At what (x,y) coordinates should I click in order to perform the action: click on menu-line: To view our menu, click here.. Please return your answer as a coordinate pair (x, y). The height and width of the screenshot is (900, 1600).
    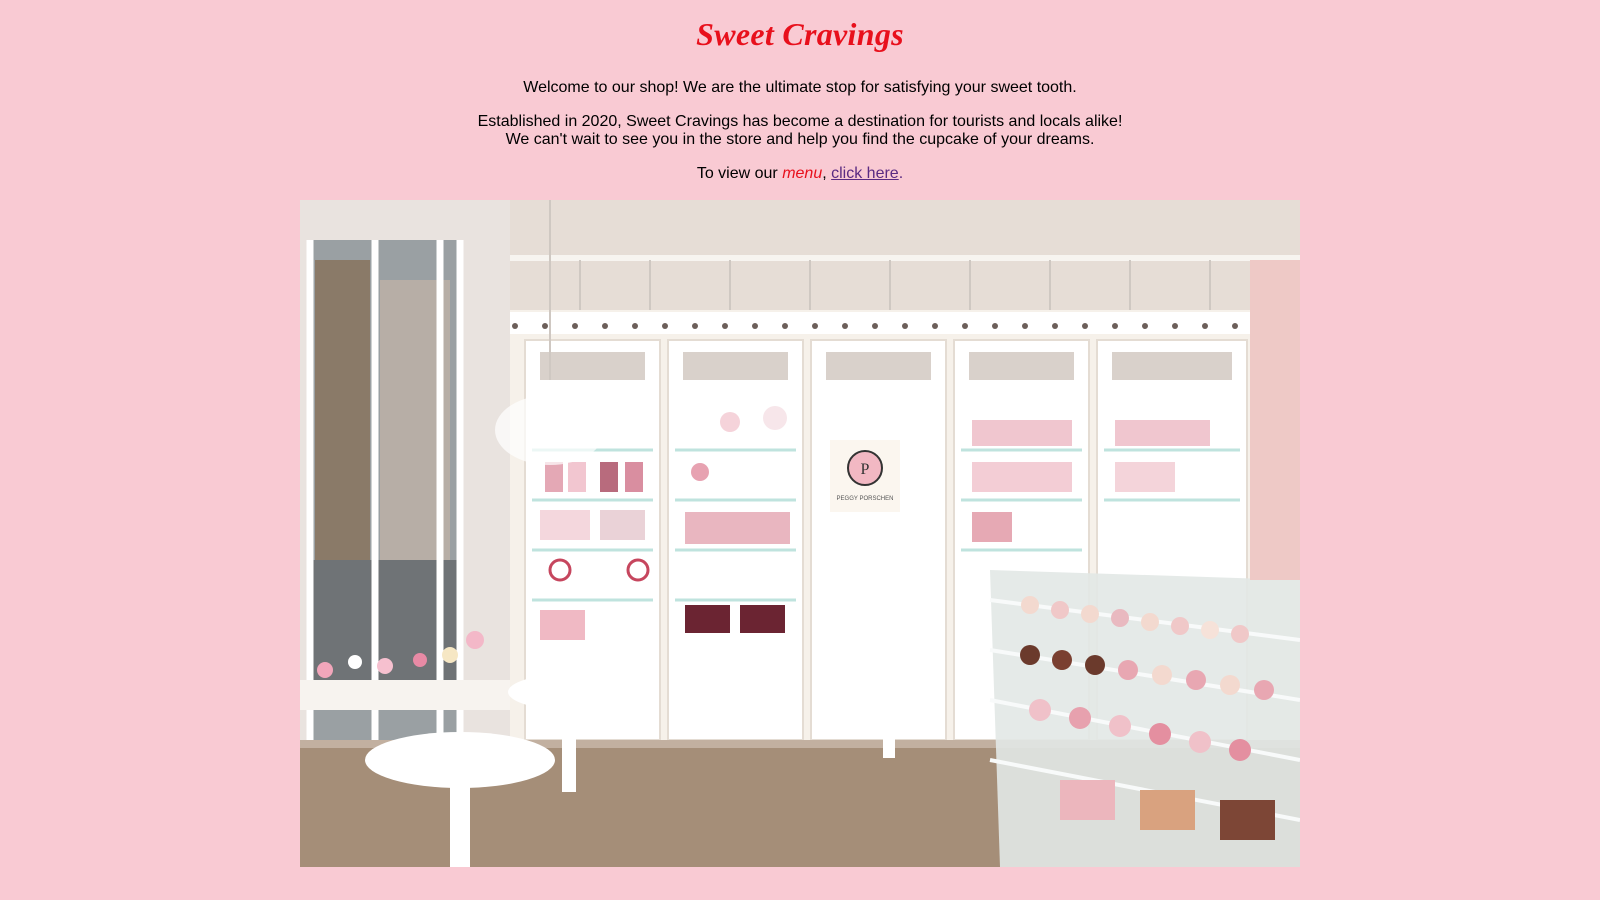
    Looking at the image, I should click on (800, 174).